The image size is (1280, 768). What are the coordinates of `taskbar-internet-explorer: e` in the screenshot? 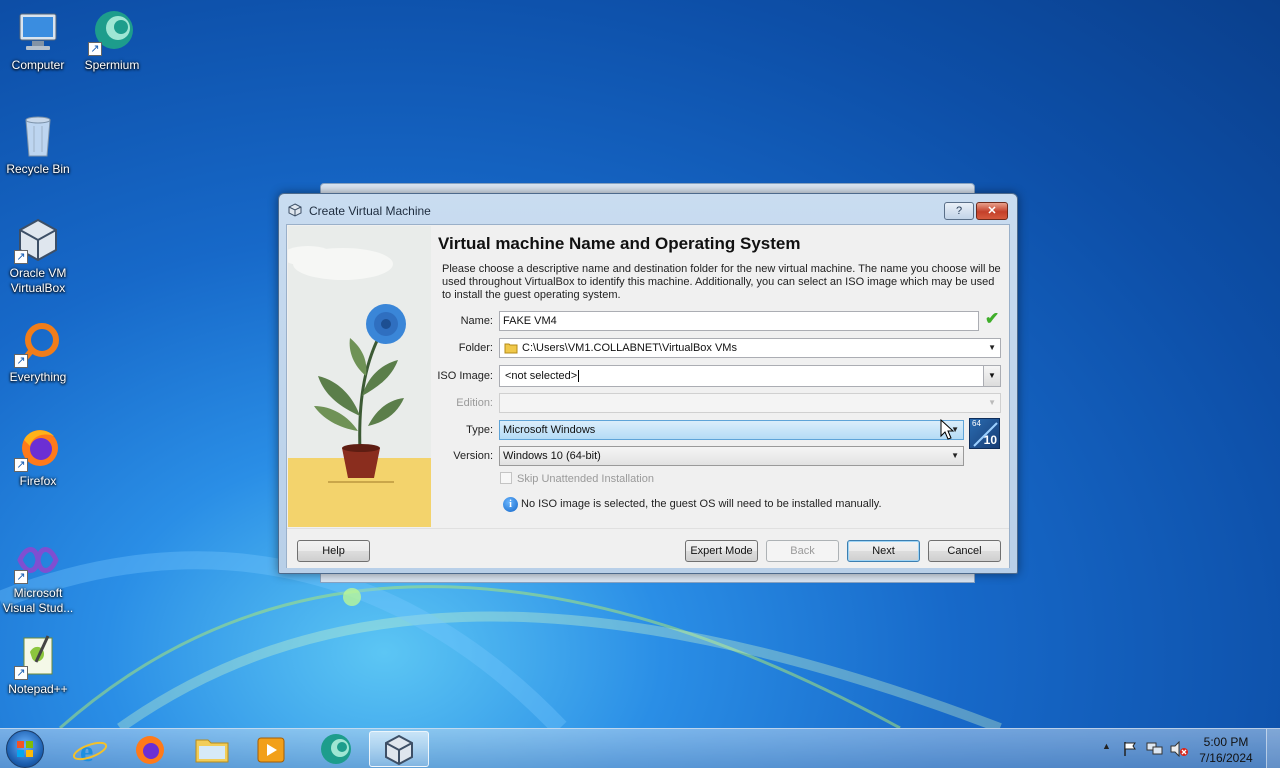 It's located at (90, 749).